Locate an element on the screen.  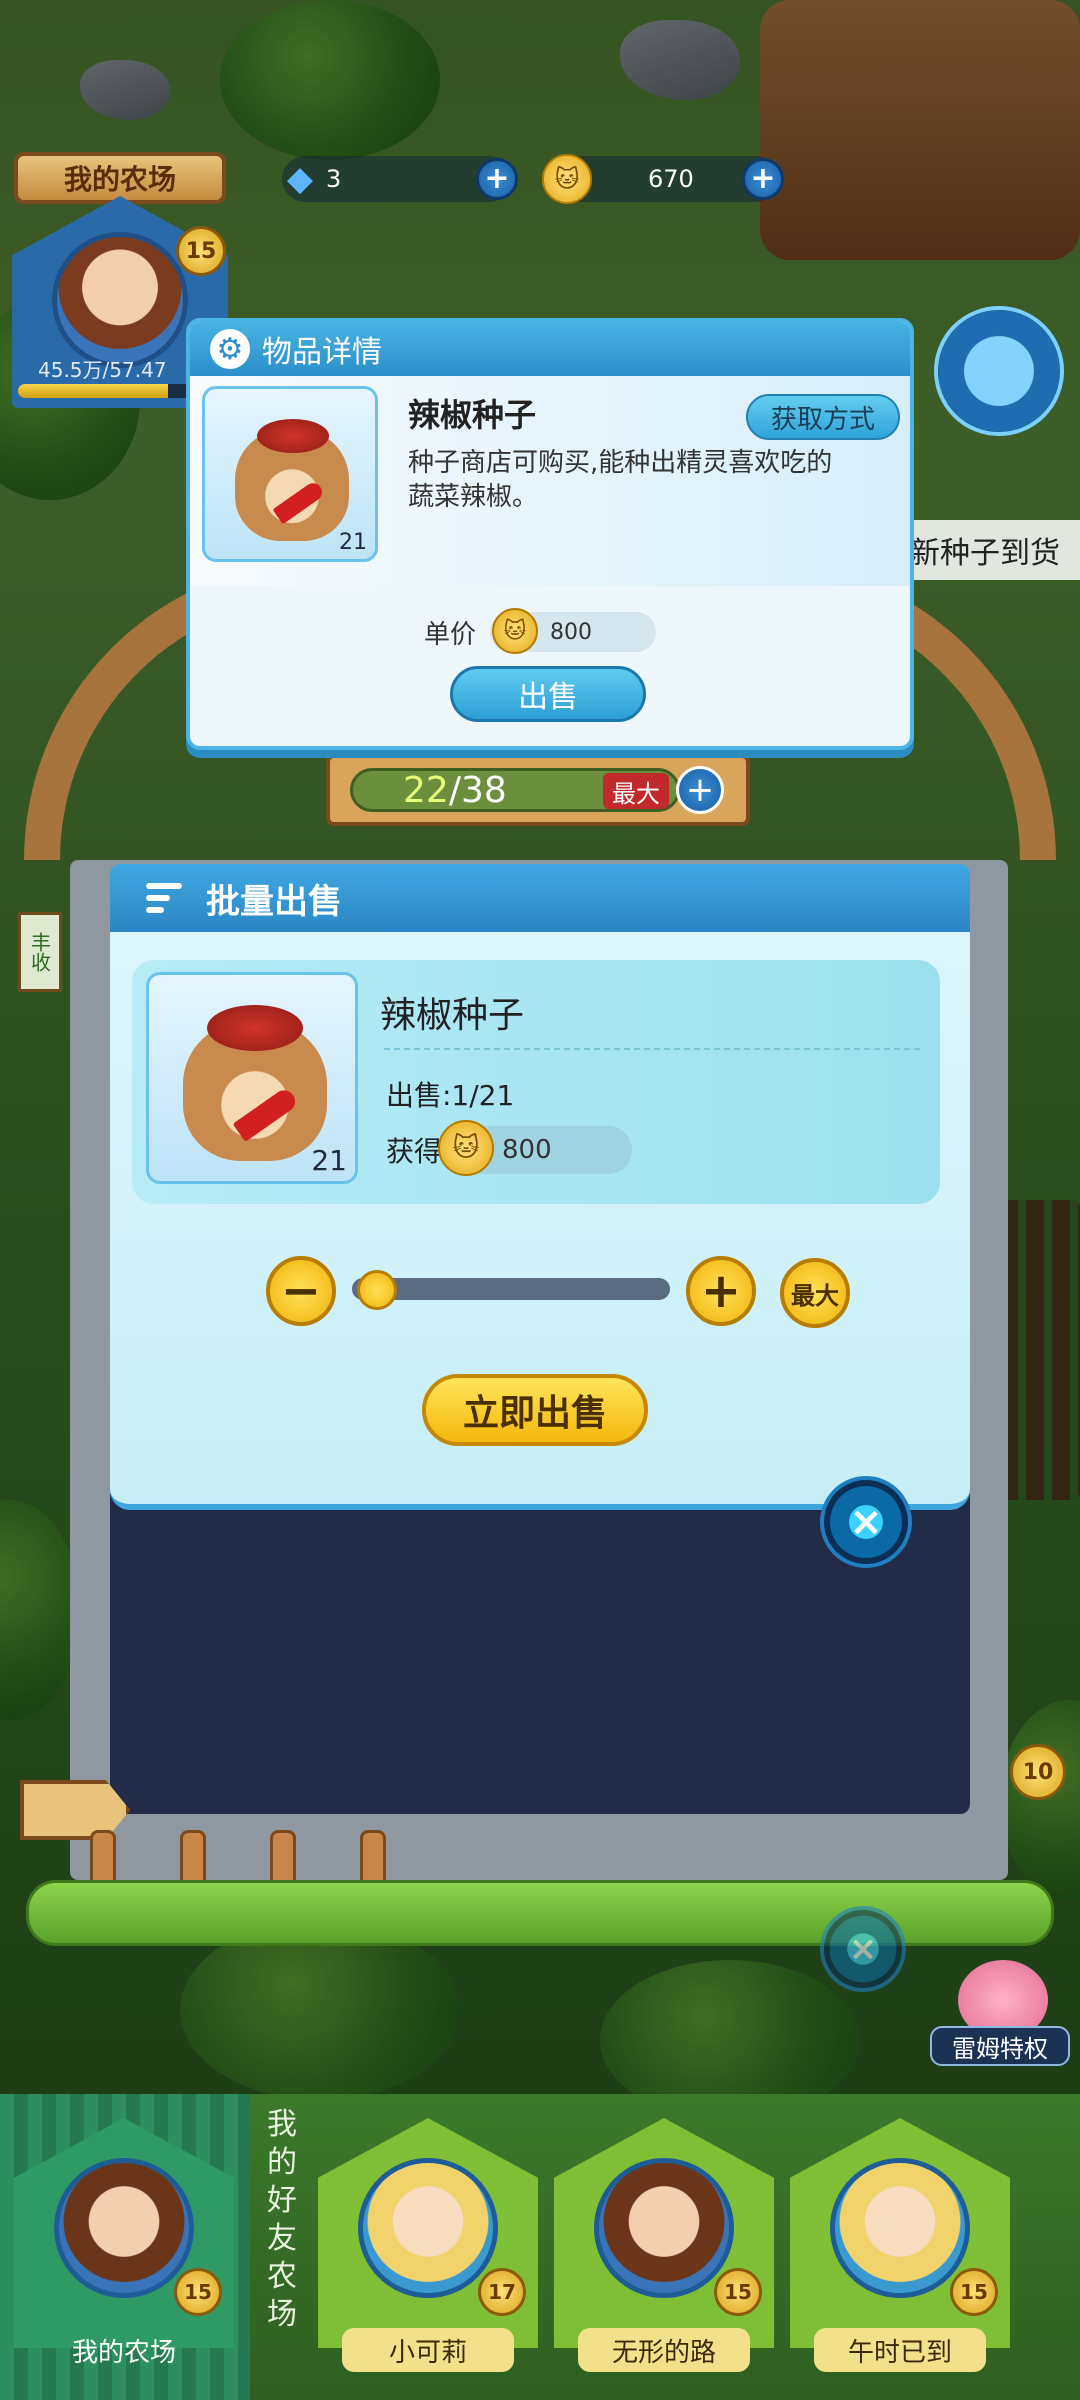
warehouse-capacity: 22/38 最大 + is located at coordinates (538, 790).